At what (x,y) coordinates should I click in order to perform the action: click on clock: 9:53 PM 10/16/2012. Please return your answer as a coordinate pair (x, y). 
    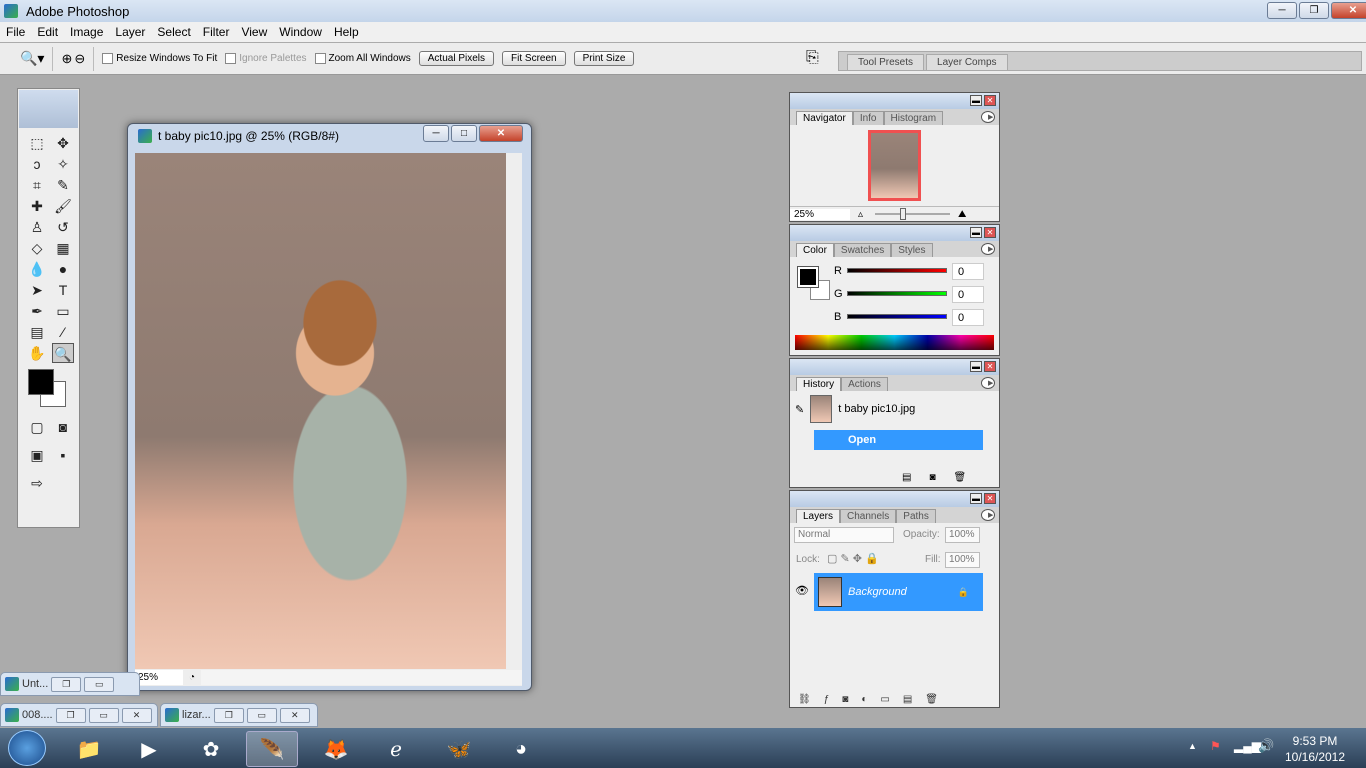
    Looking at the image, I should click on (1315, 749).